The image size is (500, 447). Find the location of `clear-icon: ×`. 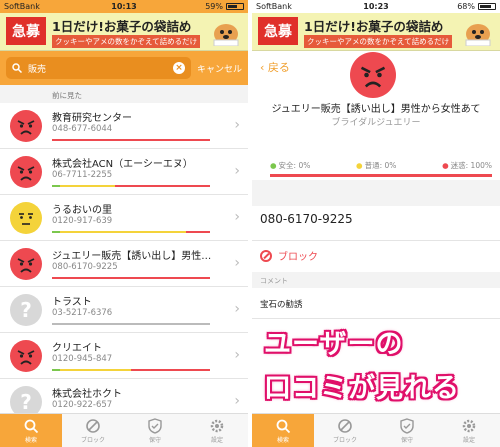

clear-icon: × is located at coordinates (178, 68).